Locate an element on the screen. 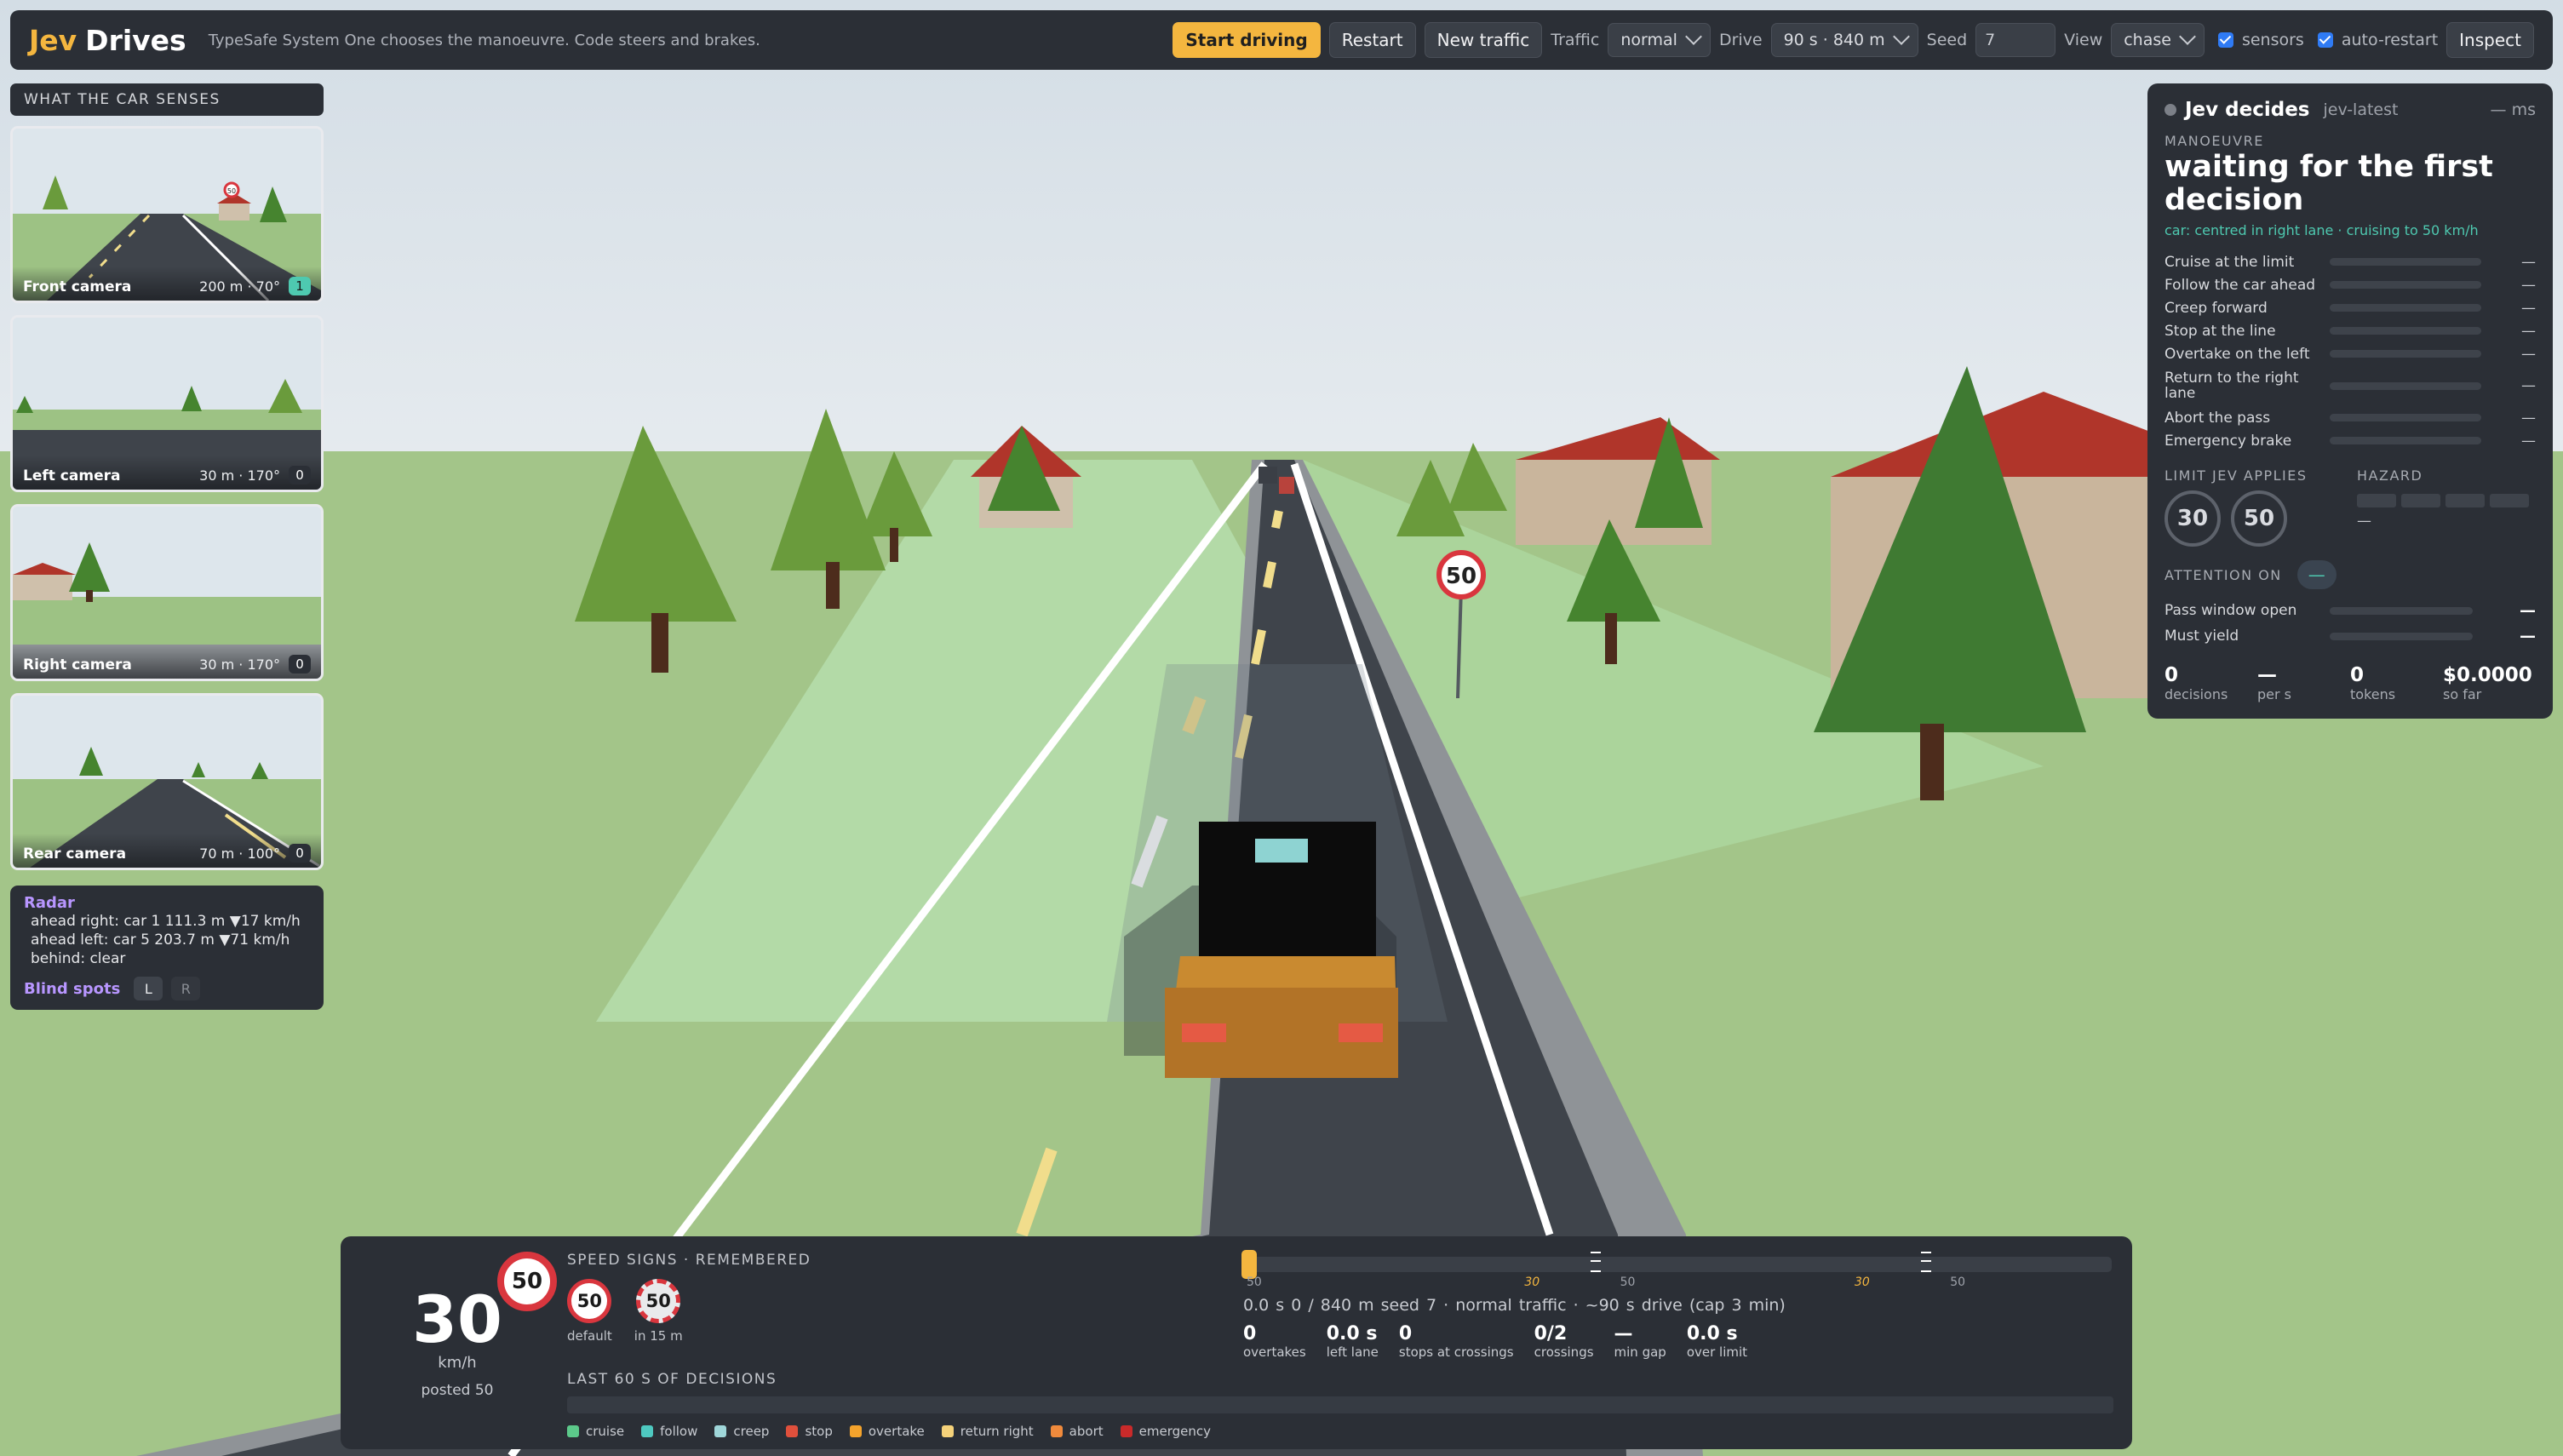  route-marker is located at coordinates (1925, 1262).